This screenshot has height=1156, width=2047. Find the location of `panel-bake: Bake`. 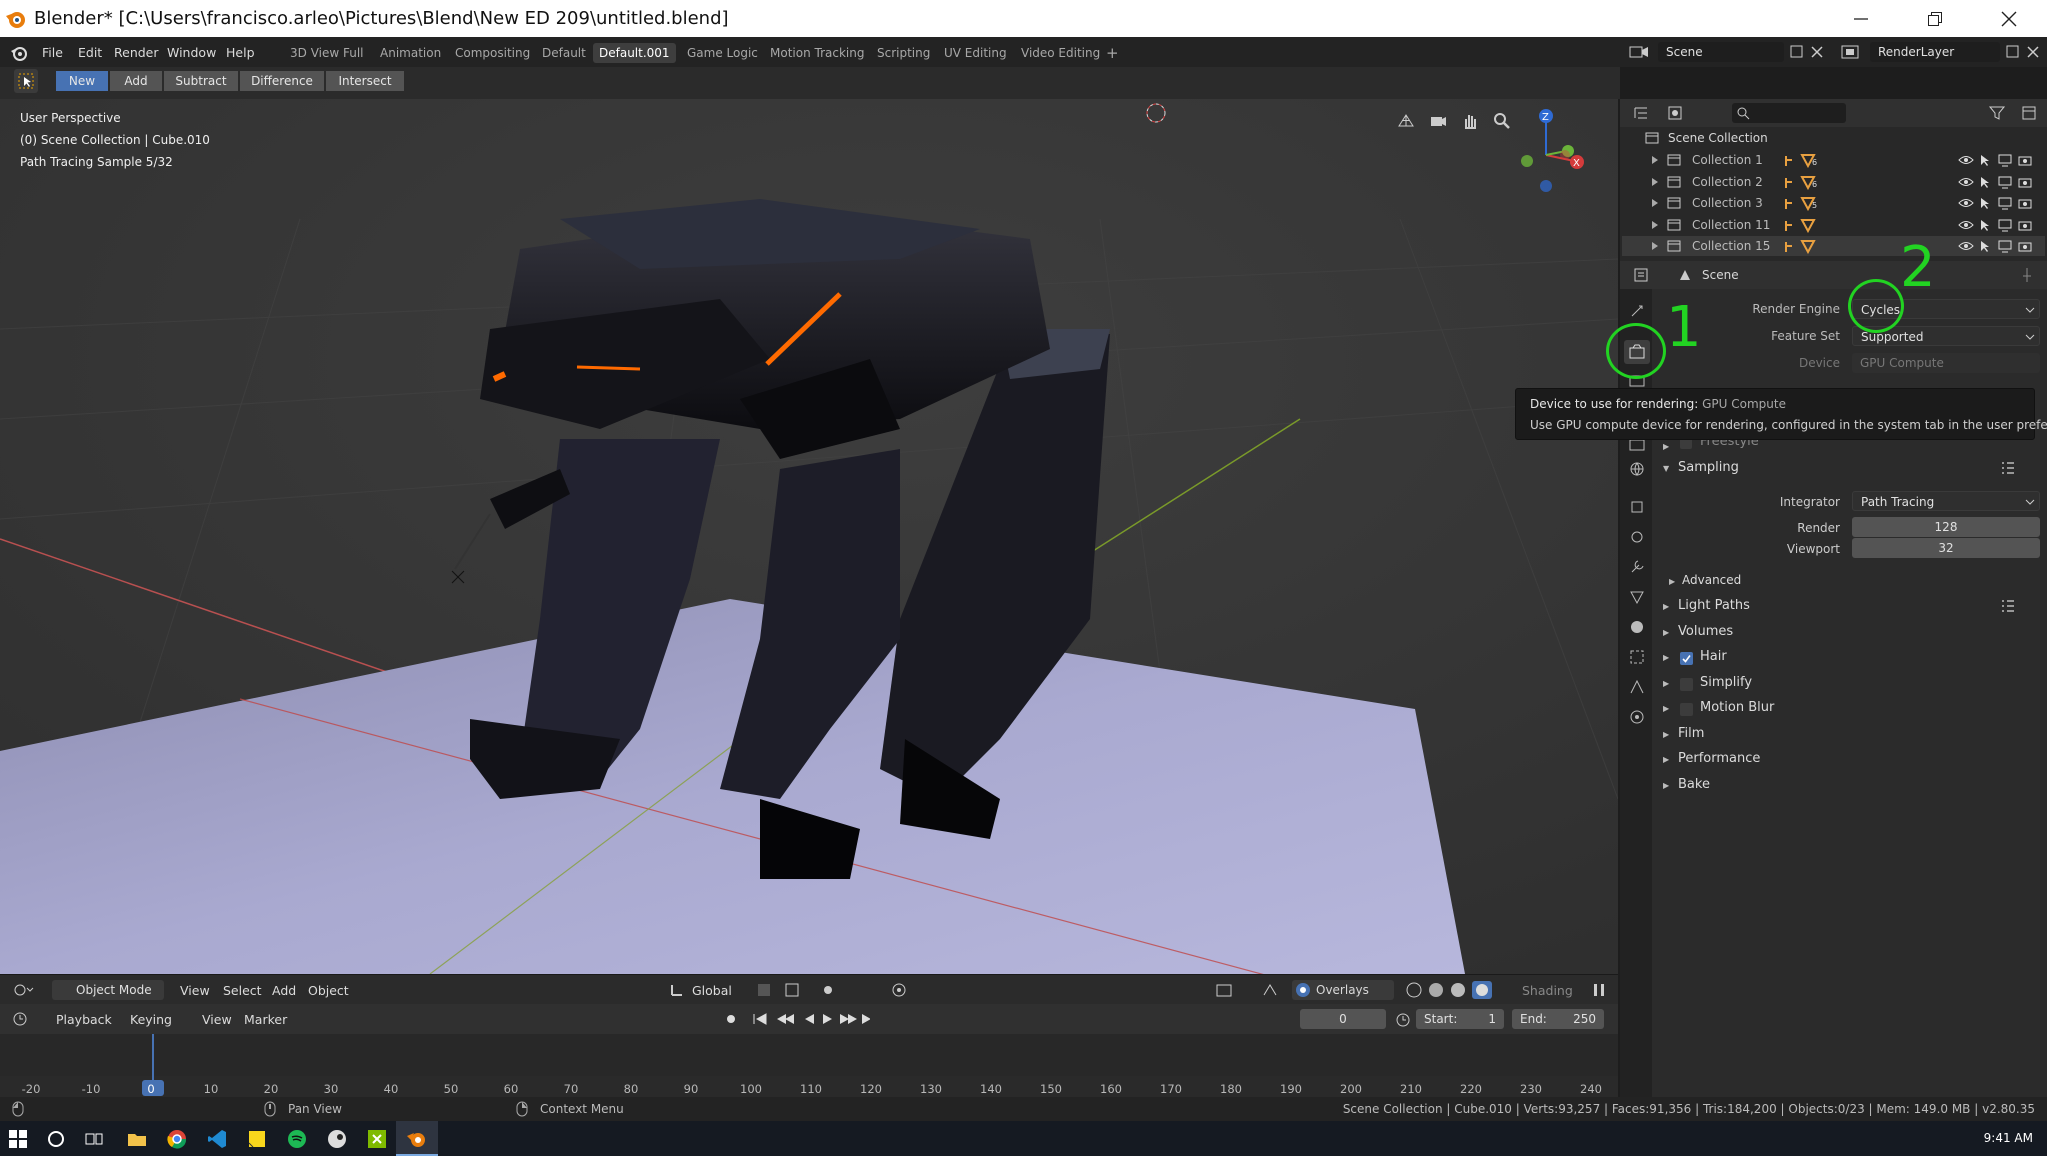

panel-bake: Bake is located at coordinates (1694, 784).